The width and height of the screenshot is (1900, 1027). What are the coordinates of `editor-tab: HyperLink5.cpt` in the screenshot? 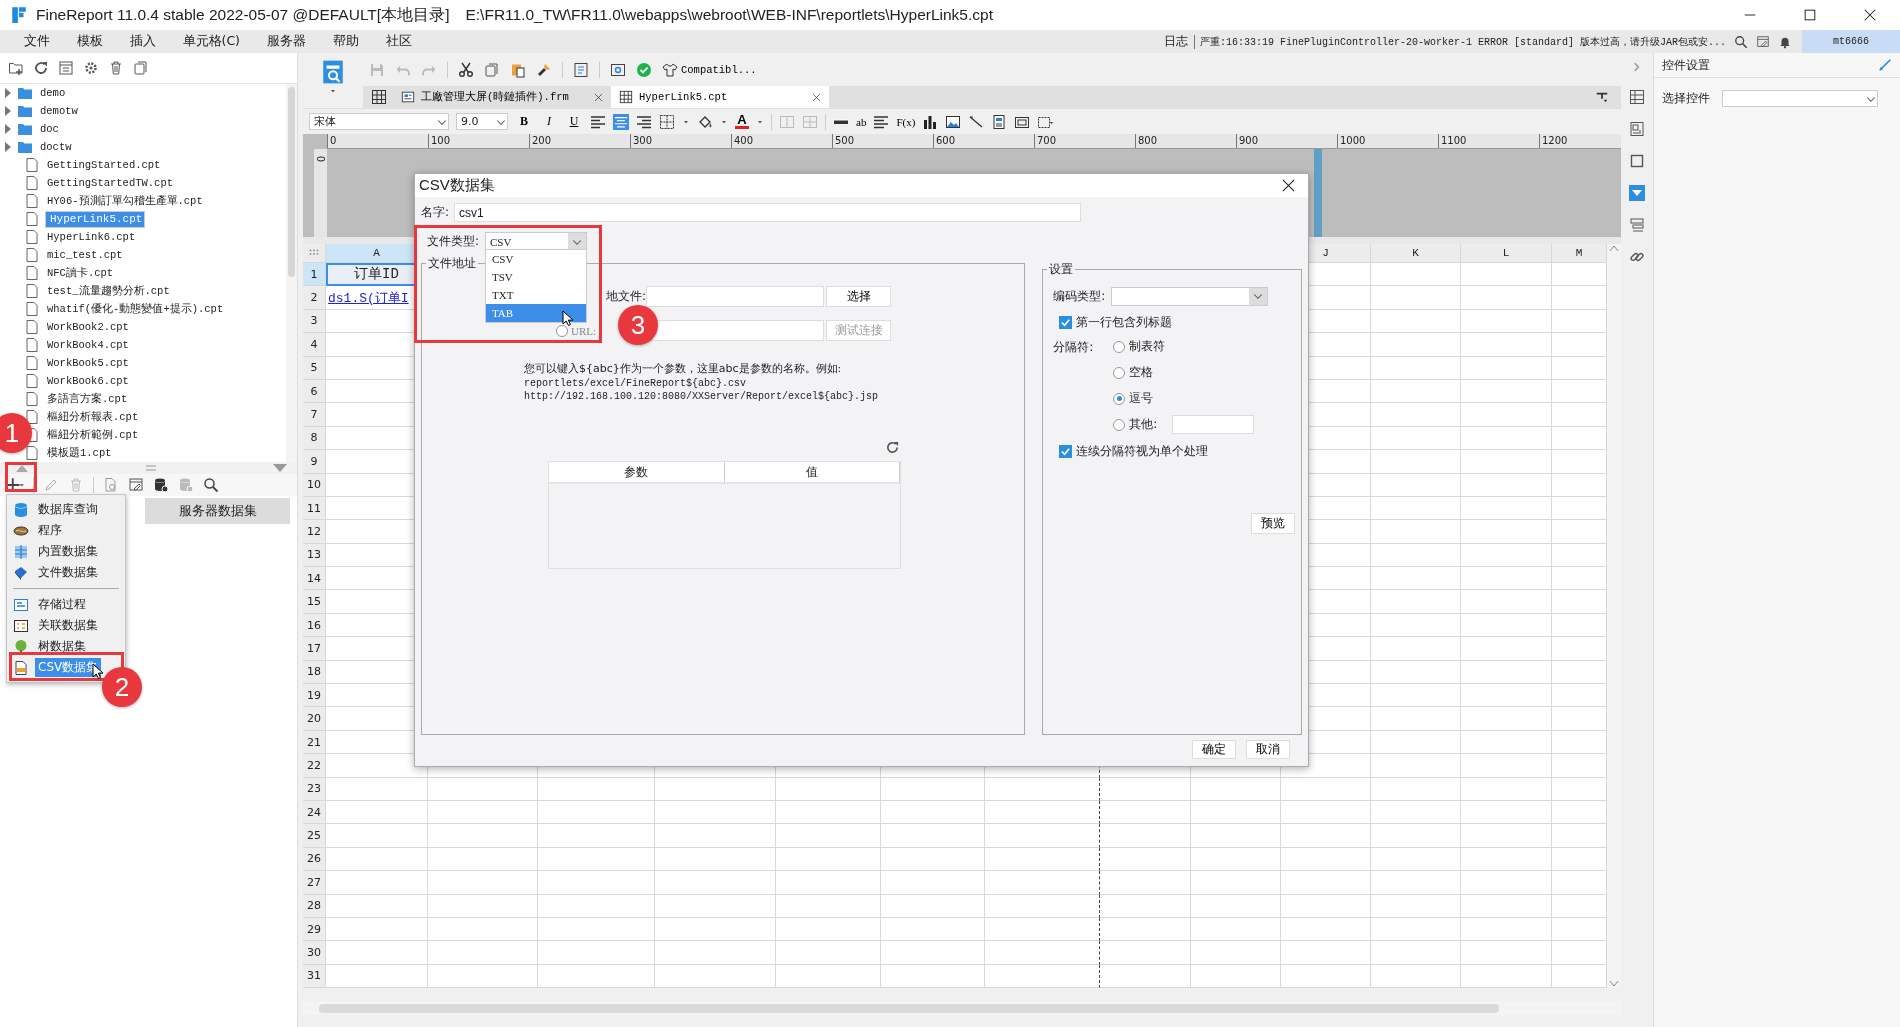 It's located at (720, 97).